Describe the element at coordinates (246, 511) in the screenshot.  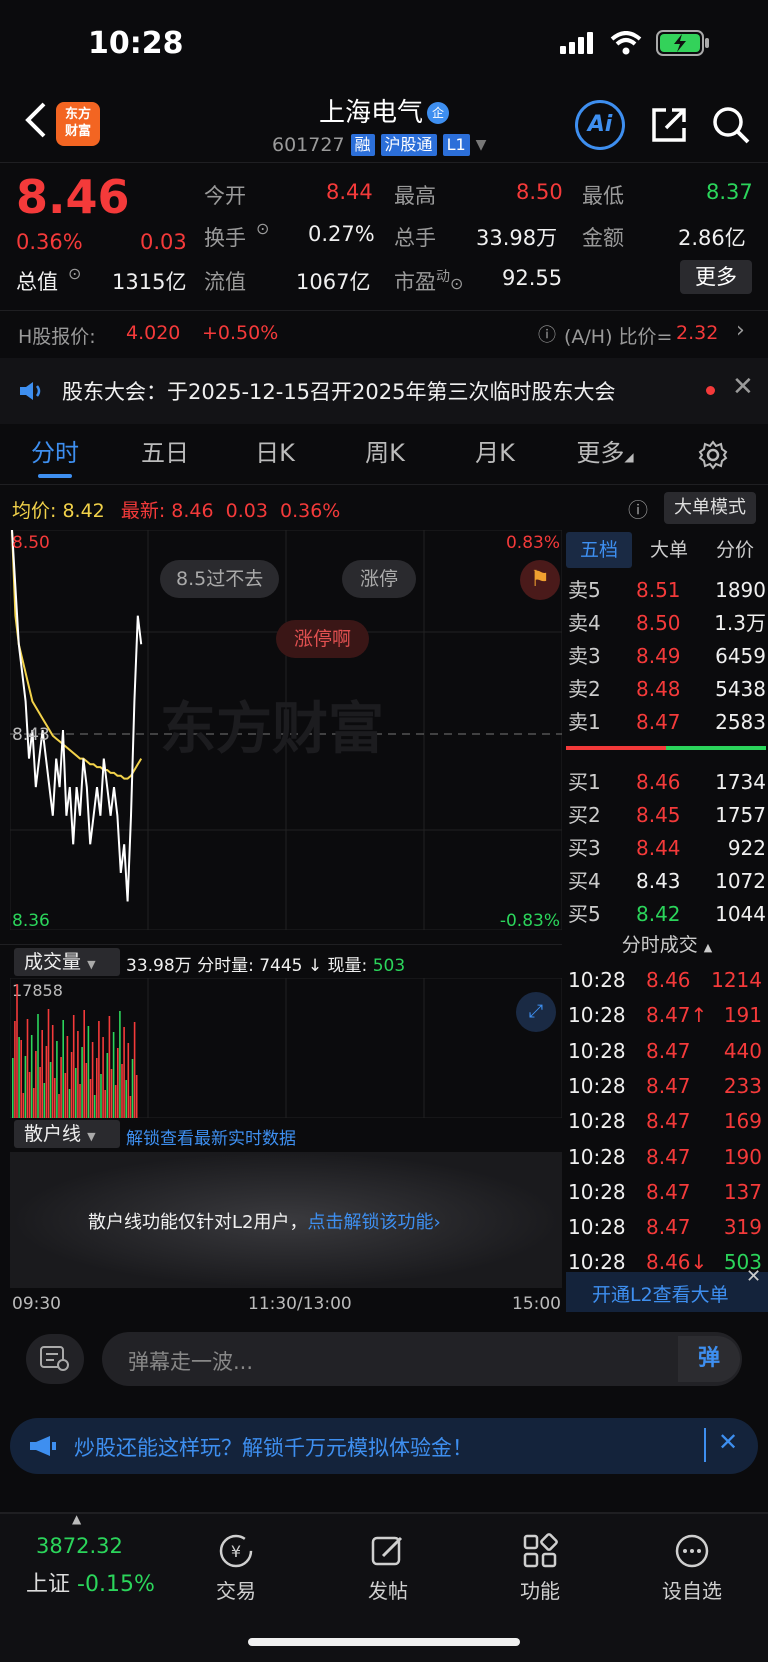
I see `latest-change: 0.03` at that location.